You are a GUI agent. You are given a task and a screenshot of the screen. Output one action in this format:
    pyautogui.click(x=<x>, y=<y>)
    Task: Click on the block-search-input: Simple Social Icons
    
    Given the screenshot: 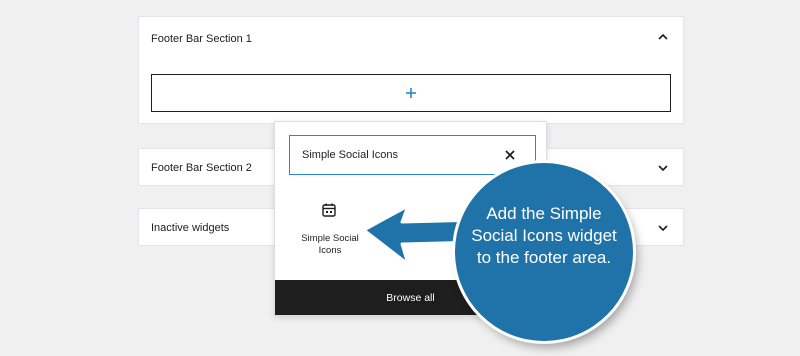 What is the action you would take?
    pyautogui.click(x=412, y=155)
    